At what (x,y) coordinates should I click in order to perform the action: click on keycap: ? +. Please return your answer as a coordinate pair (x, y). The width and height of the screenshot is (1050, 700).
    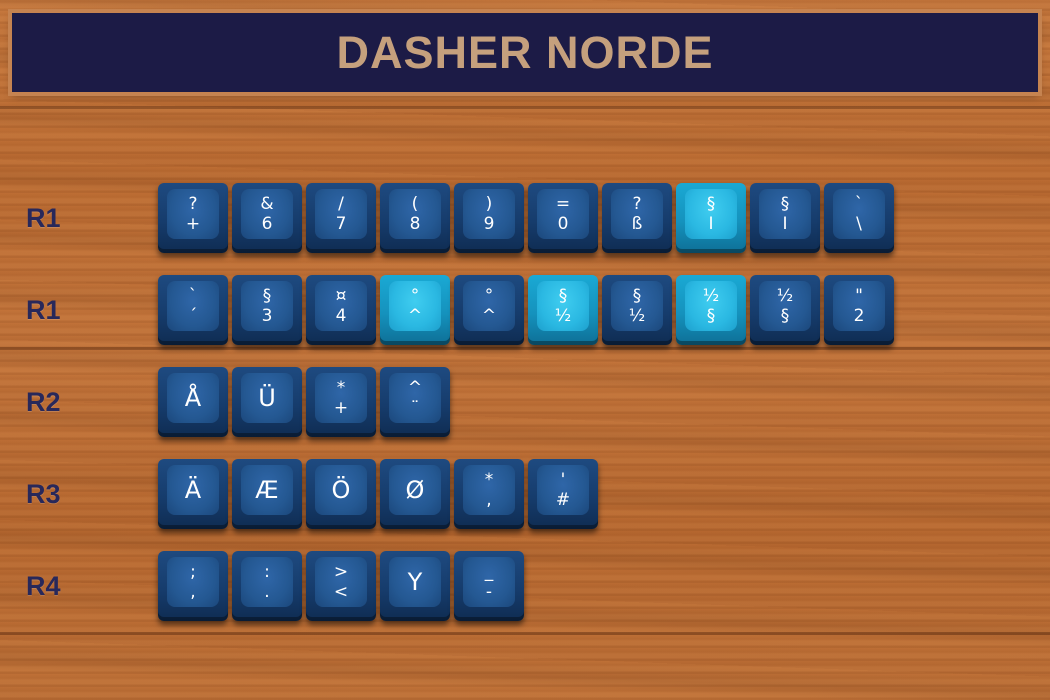
    Looking at the image, I should click on (193, 218).